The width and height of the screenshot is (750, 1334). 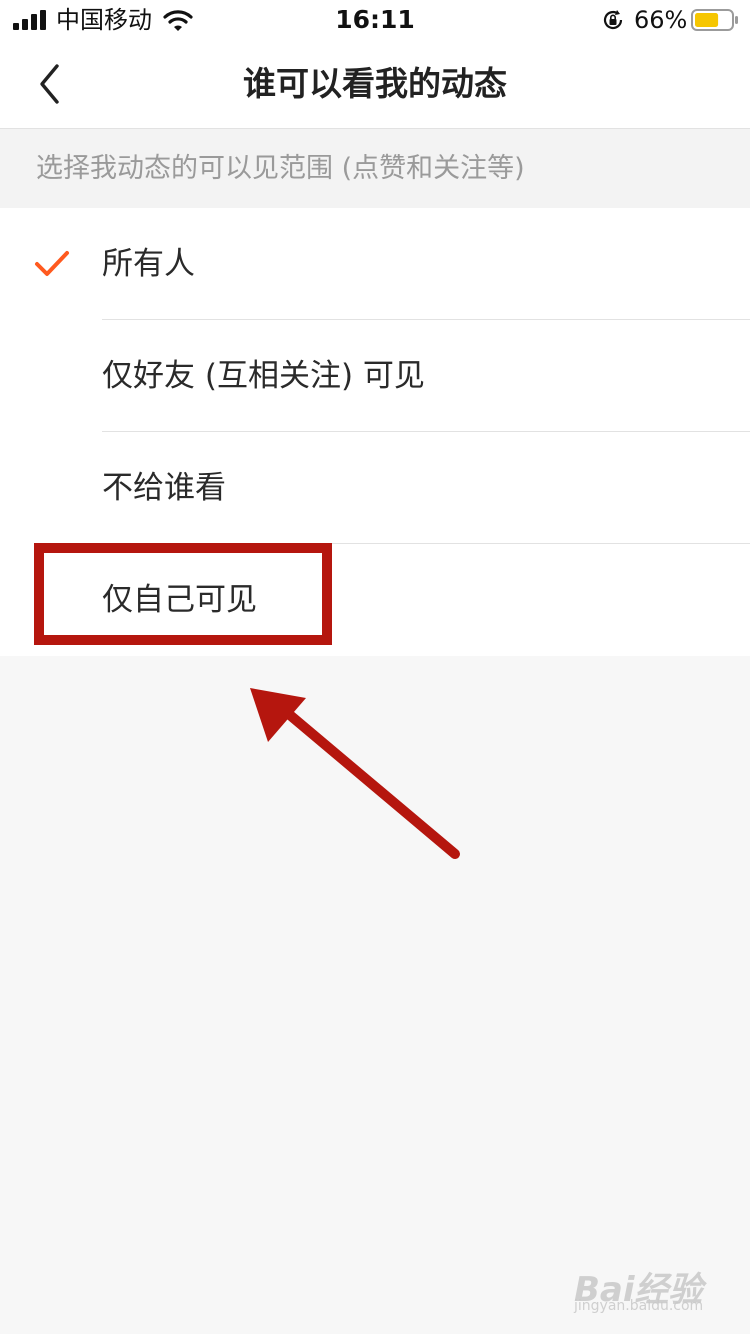 I want to click on option-label: 仅好友 (互相关注) 可见, so click(x=263, y=376).